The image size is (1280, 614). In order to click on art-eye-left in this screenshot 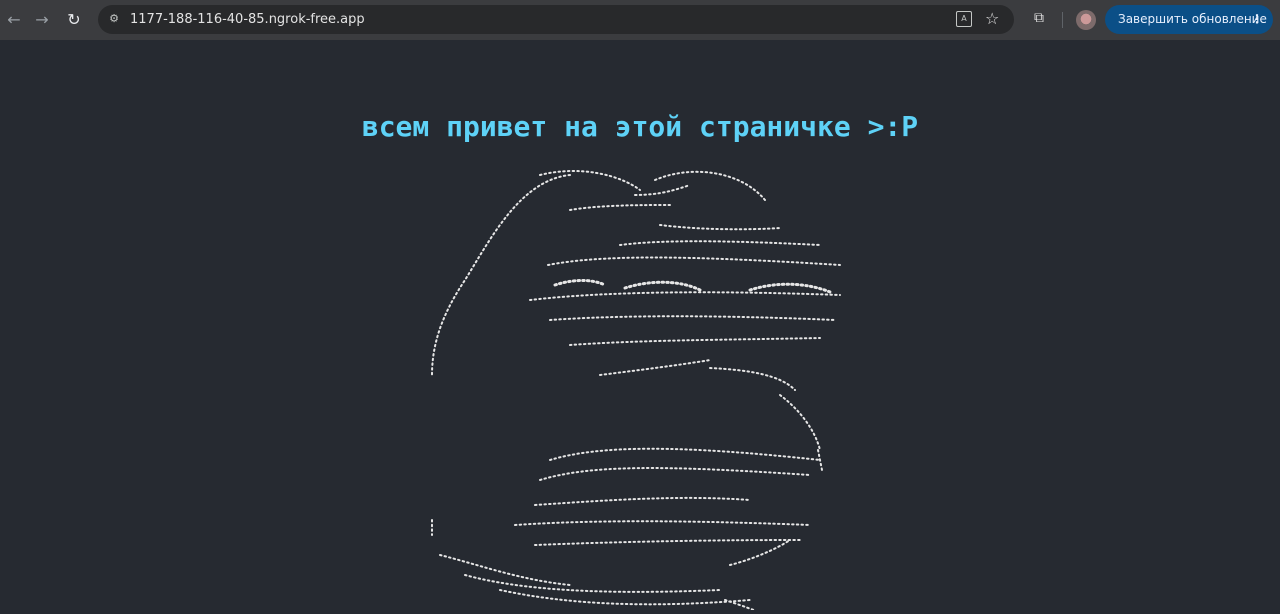, I will do `click(580, 283)`.